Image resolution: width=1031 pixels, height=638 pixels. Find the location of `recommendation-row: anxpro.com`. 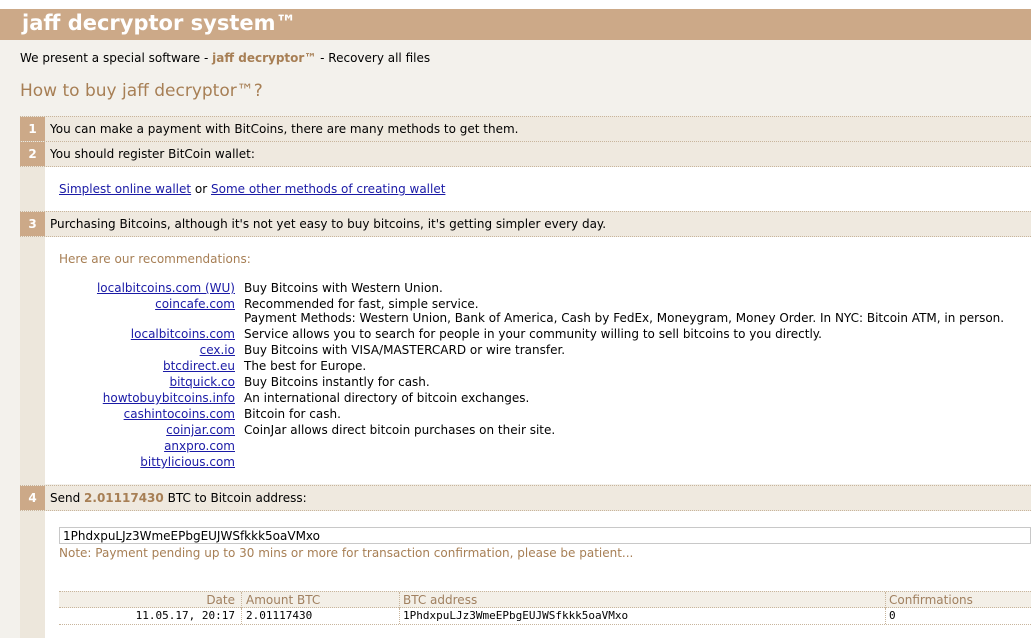

recommendation-row: anxpro.com is located at coordinates (540, 447).